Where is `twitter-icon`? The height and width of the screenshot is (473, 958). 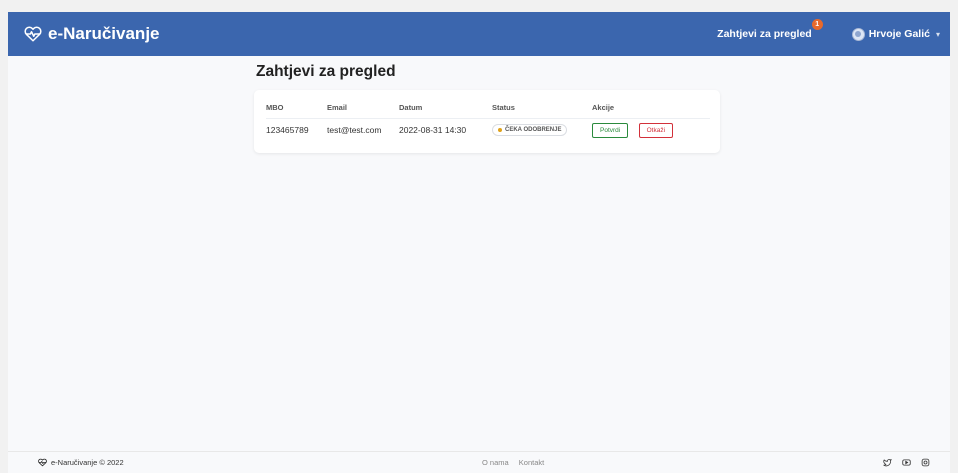
twitter-icon is located at coordinates (887, 462).